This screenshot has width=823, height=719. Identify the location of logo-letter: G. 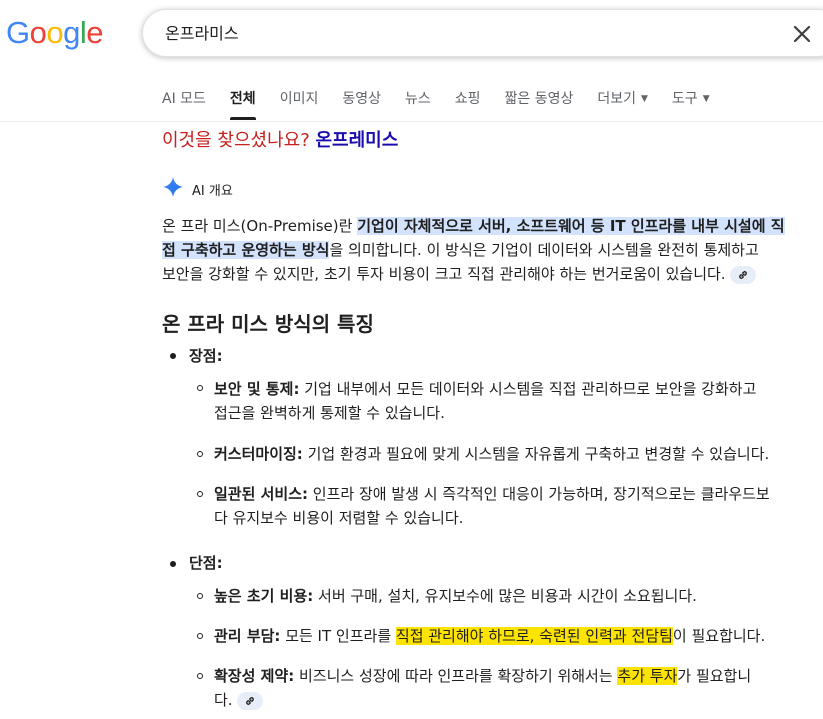
(18, 32).